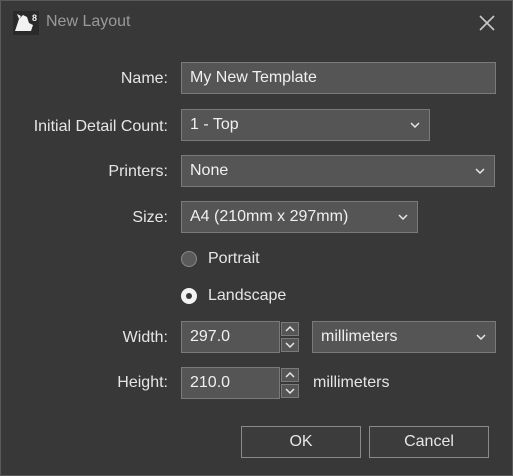 The height and width of the screenshot is (476, 513). I want to click on width-input: 297.0, so click(230, 337).